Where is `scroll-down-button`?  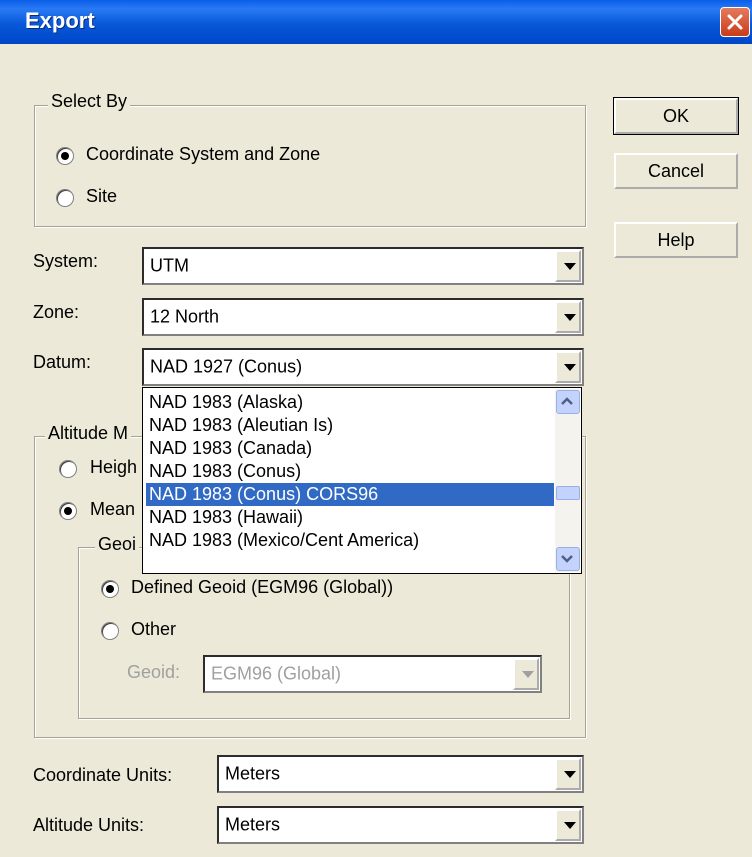 scroll-down-button is located at coordinates (568, 559).